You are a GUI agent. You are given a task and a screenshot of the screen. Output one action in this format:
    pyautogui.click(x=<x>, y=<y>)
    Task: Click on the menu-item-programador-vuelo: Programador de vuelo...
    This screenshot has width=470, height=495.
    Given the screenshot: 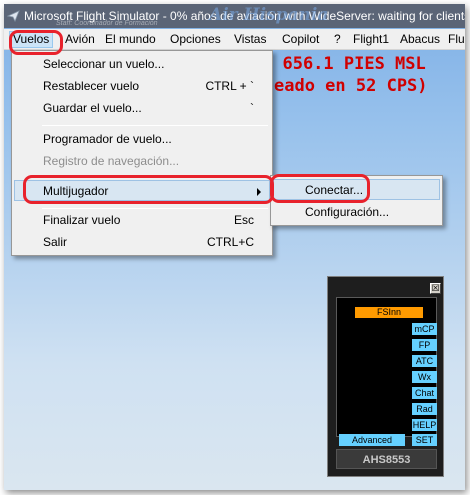 What is the action you would take?
    pyautogui.click(x=142, y=139)
    